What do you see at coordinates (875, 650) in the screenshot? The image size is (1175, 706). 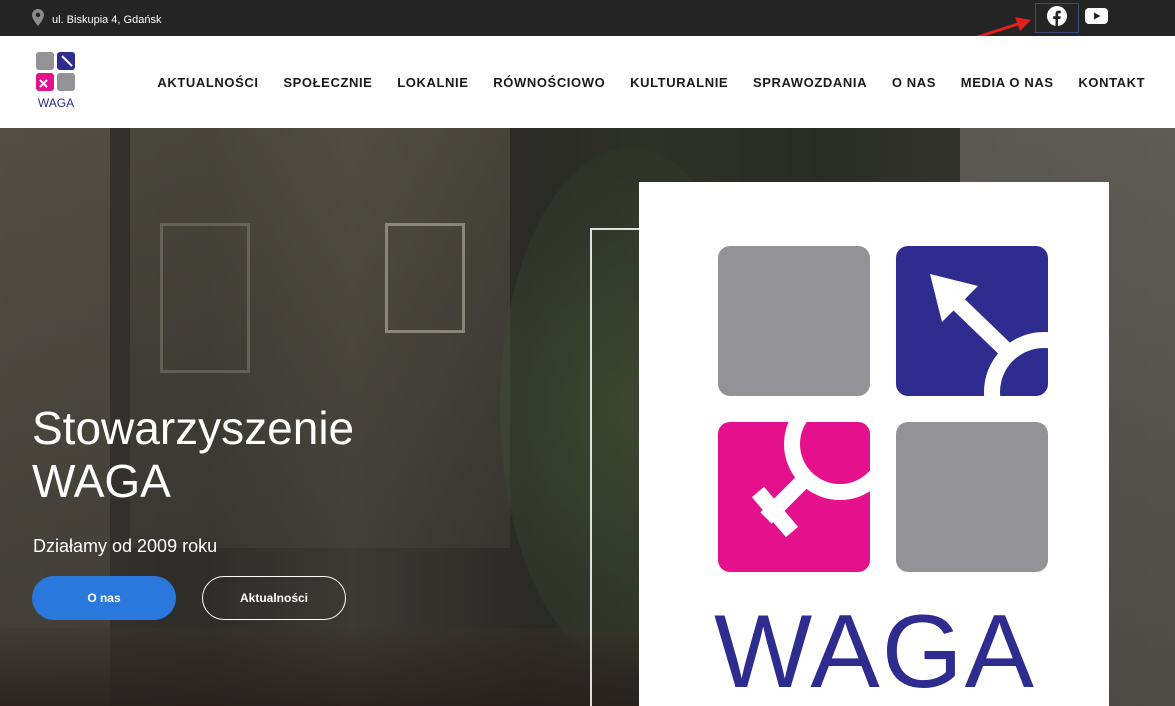 I see `logo-wordmark: WAGA` at bounding box center [875, 650].